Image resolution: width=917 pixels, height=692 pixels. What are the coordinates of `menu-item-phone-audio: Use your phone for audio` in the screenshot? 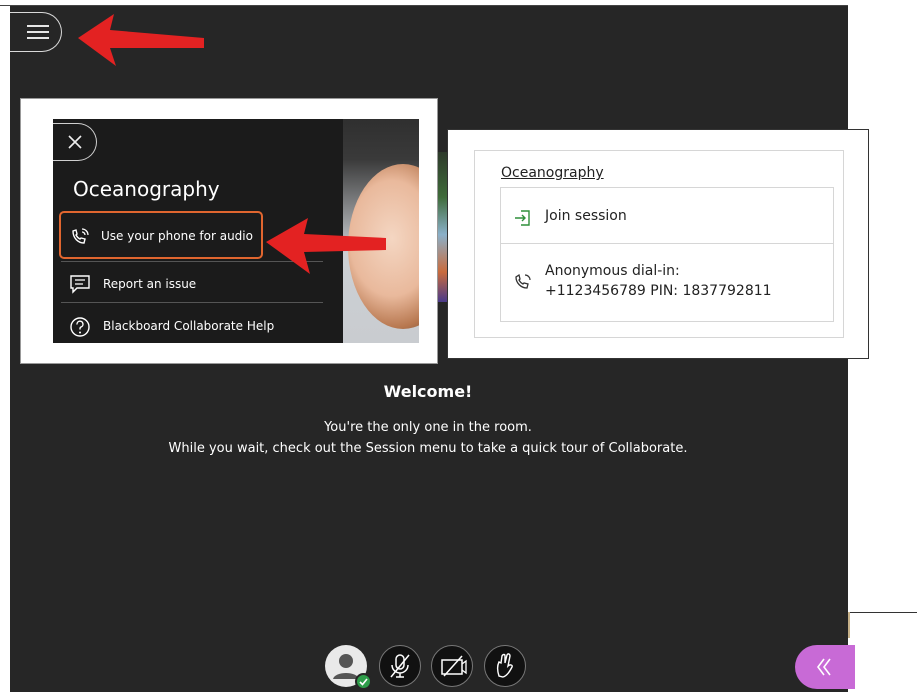 It's located at (161, 235).